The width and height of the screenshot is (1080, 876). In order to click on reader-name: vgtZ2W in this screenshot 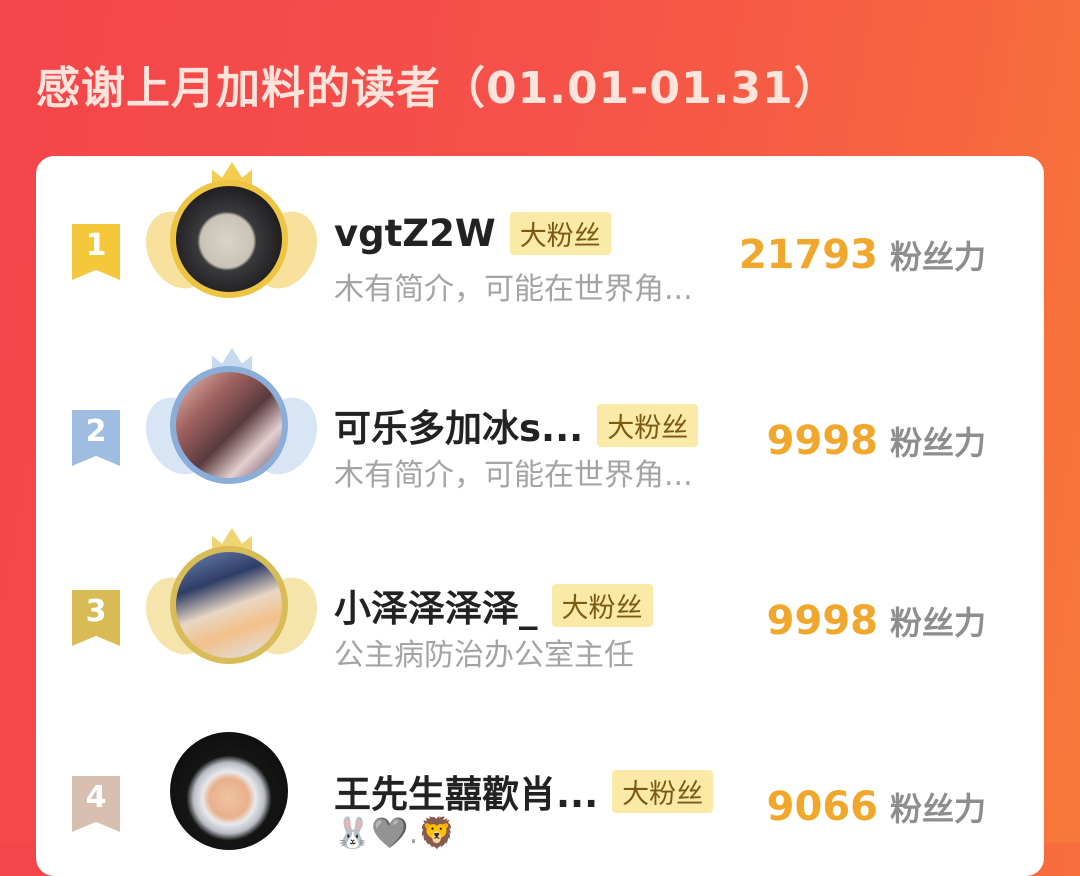, I will do `click(415, 233)`.